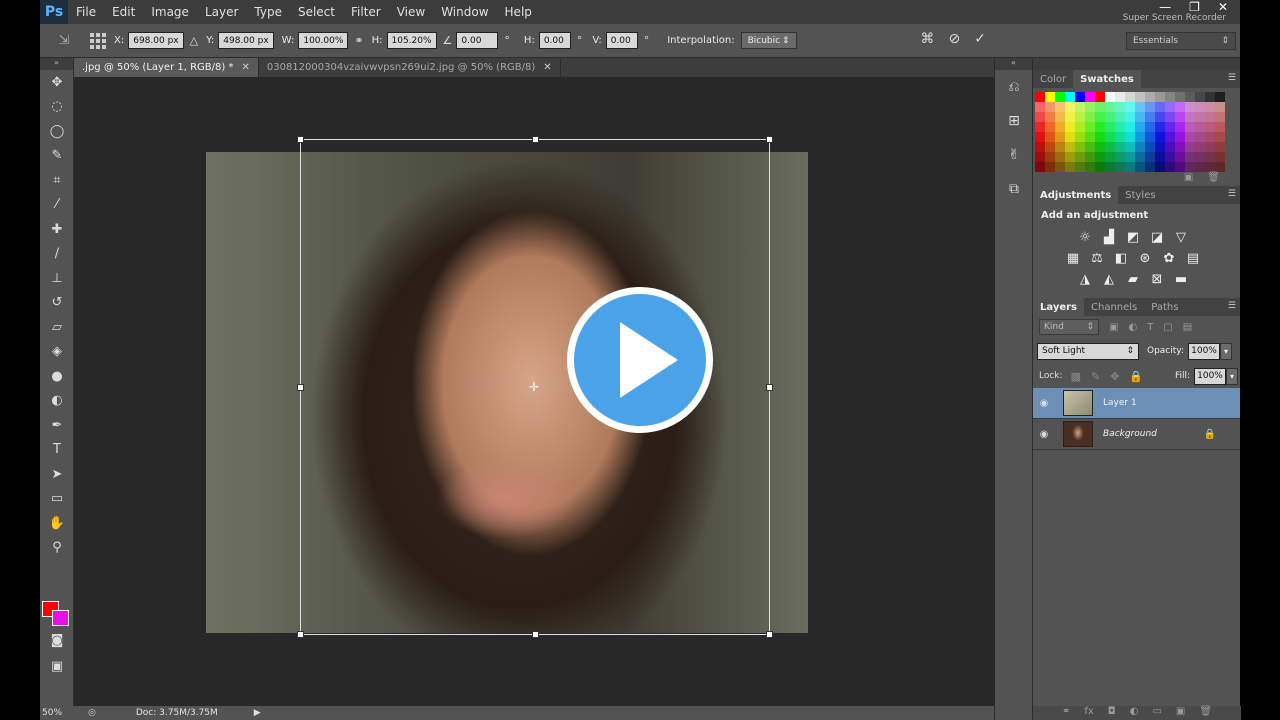 This screenshot has width=1280, height=720. What do you see at coordinates (1157, 279) in the screenshot?
I see `selective-color-icon: ⊠` at bounding box center [1157, 279].